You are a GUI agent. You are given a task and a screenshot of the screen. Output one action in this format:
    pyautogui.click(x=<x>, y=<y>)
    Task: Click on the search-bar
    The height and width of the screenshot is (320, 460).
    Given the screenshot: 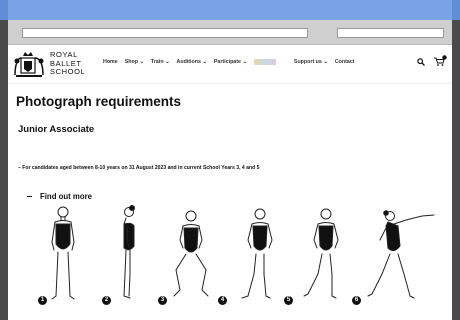 What is the action you would take?
    pyautogui.click(x=390, y=33)
    